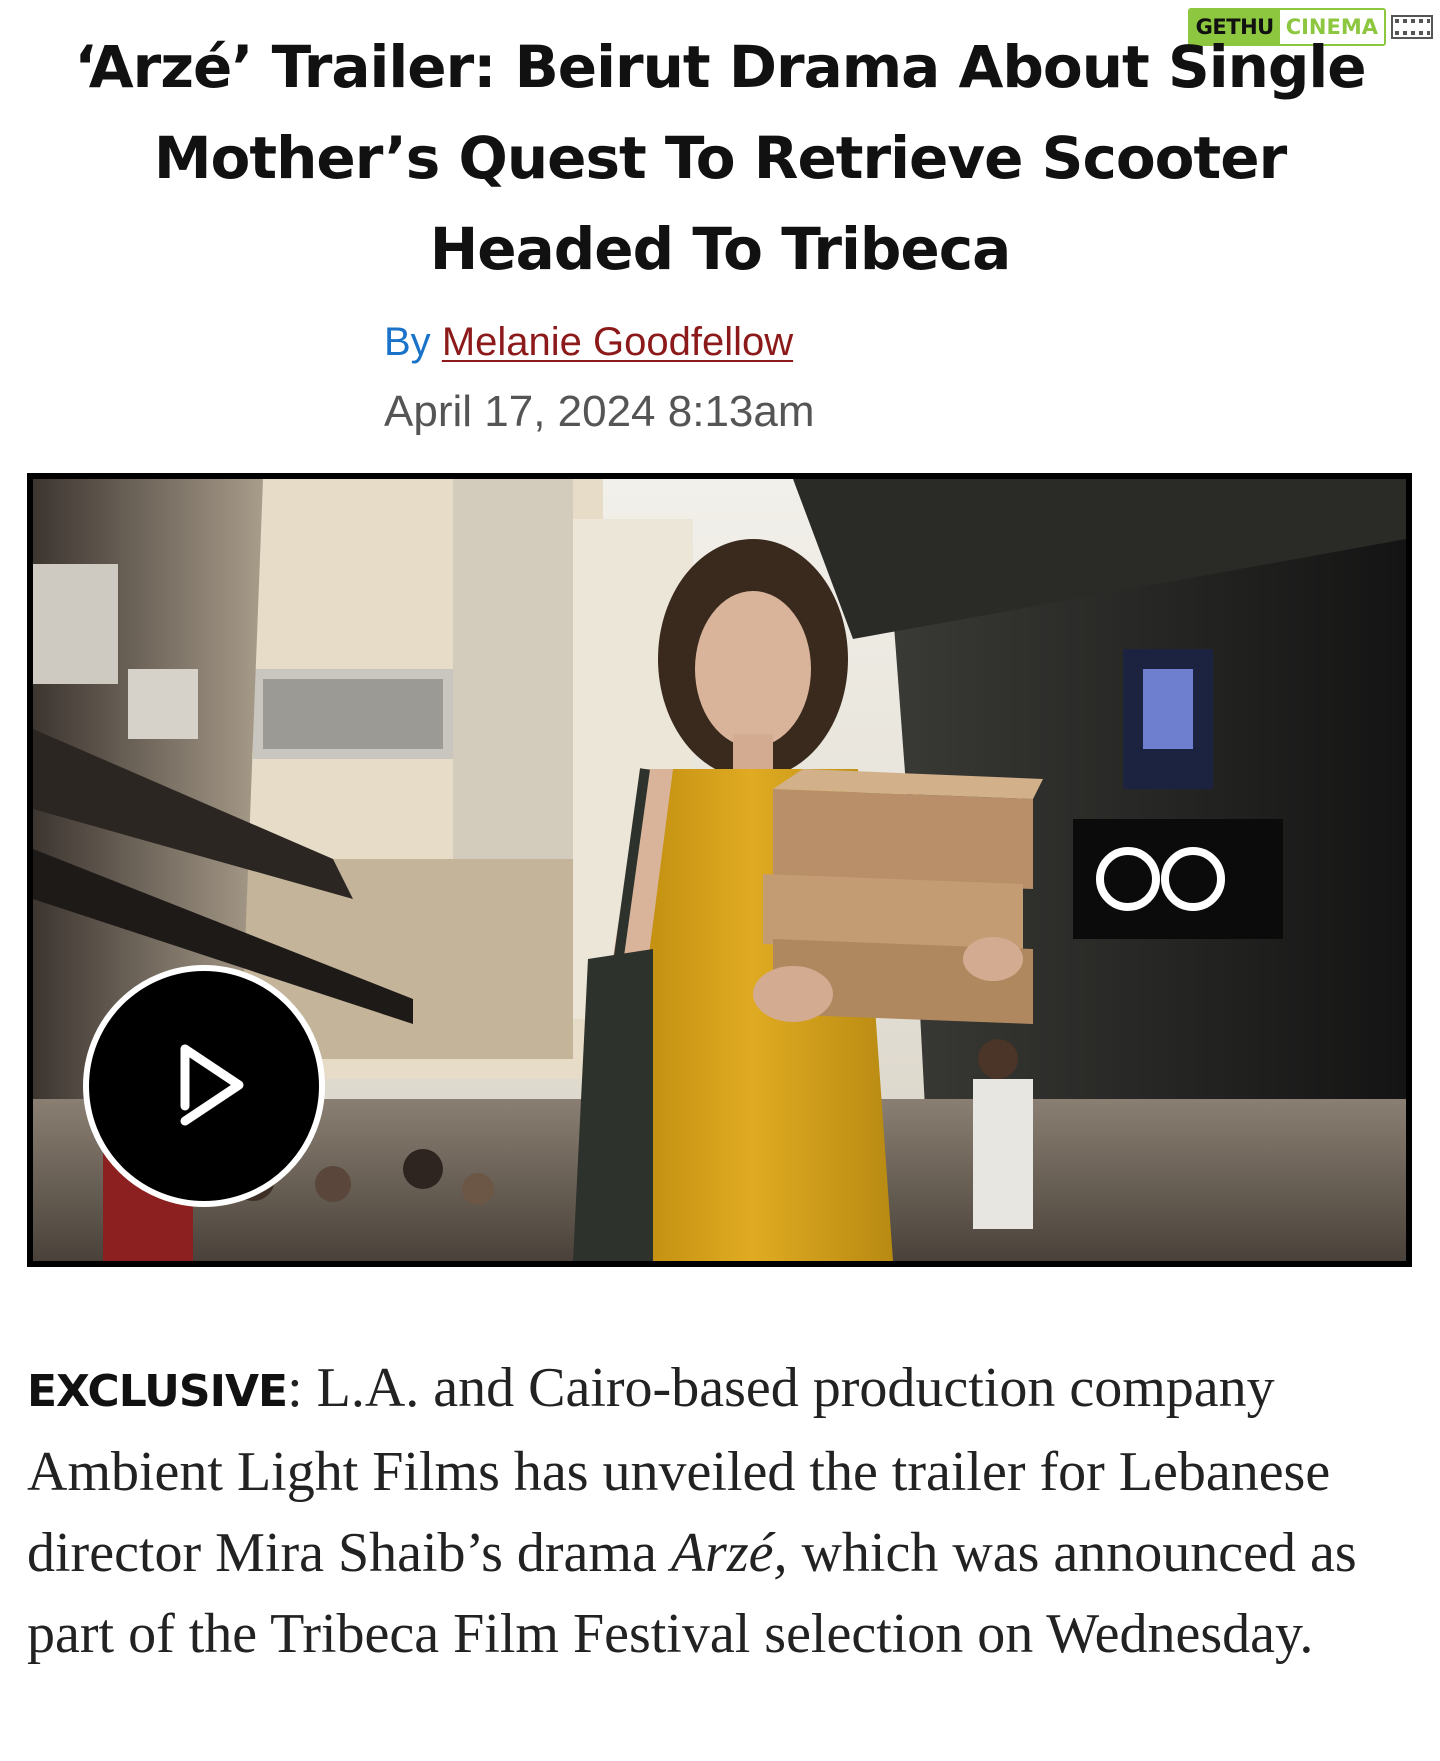 The width and height of the screenshot is (1440, 1761). What do you see at coordinates (1412, 27) in the screenshot?
I see `film-reel-icon` at bounding box center [1412, 27].